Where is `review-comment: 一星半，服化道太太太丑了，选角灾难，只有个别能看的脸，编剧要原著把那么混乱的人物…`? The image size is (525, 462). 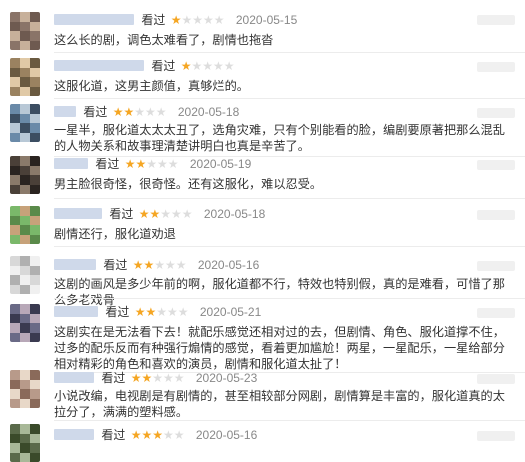
review-comment: 一星半，服化道太太太丑了，选角灾难，只有个别能看的脸，编剧要原著把那么混乱的人物… is located at coordinates (279, 138).